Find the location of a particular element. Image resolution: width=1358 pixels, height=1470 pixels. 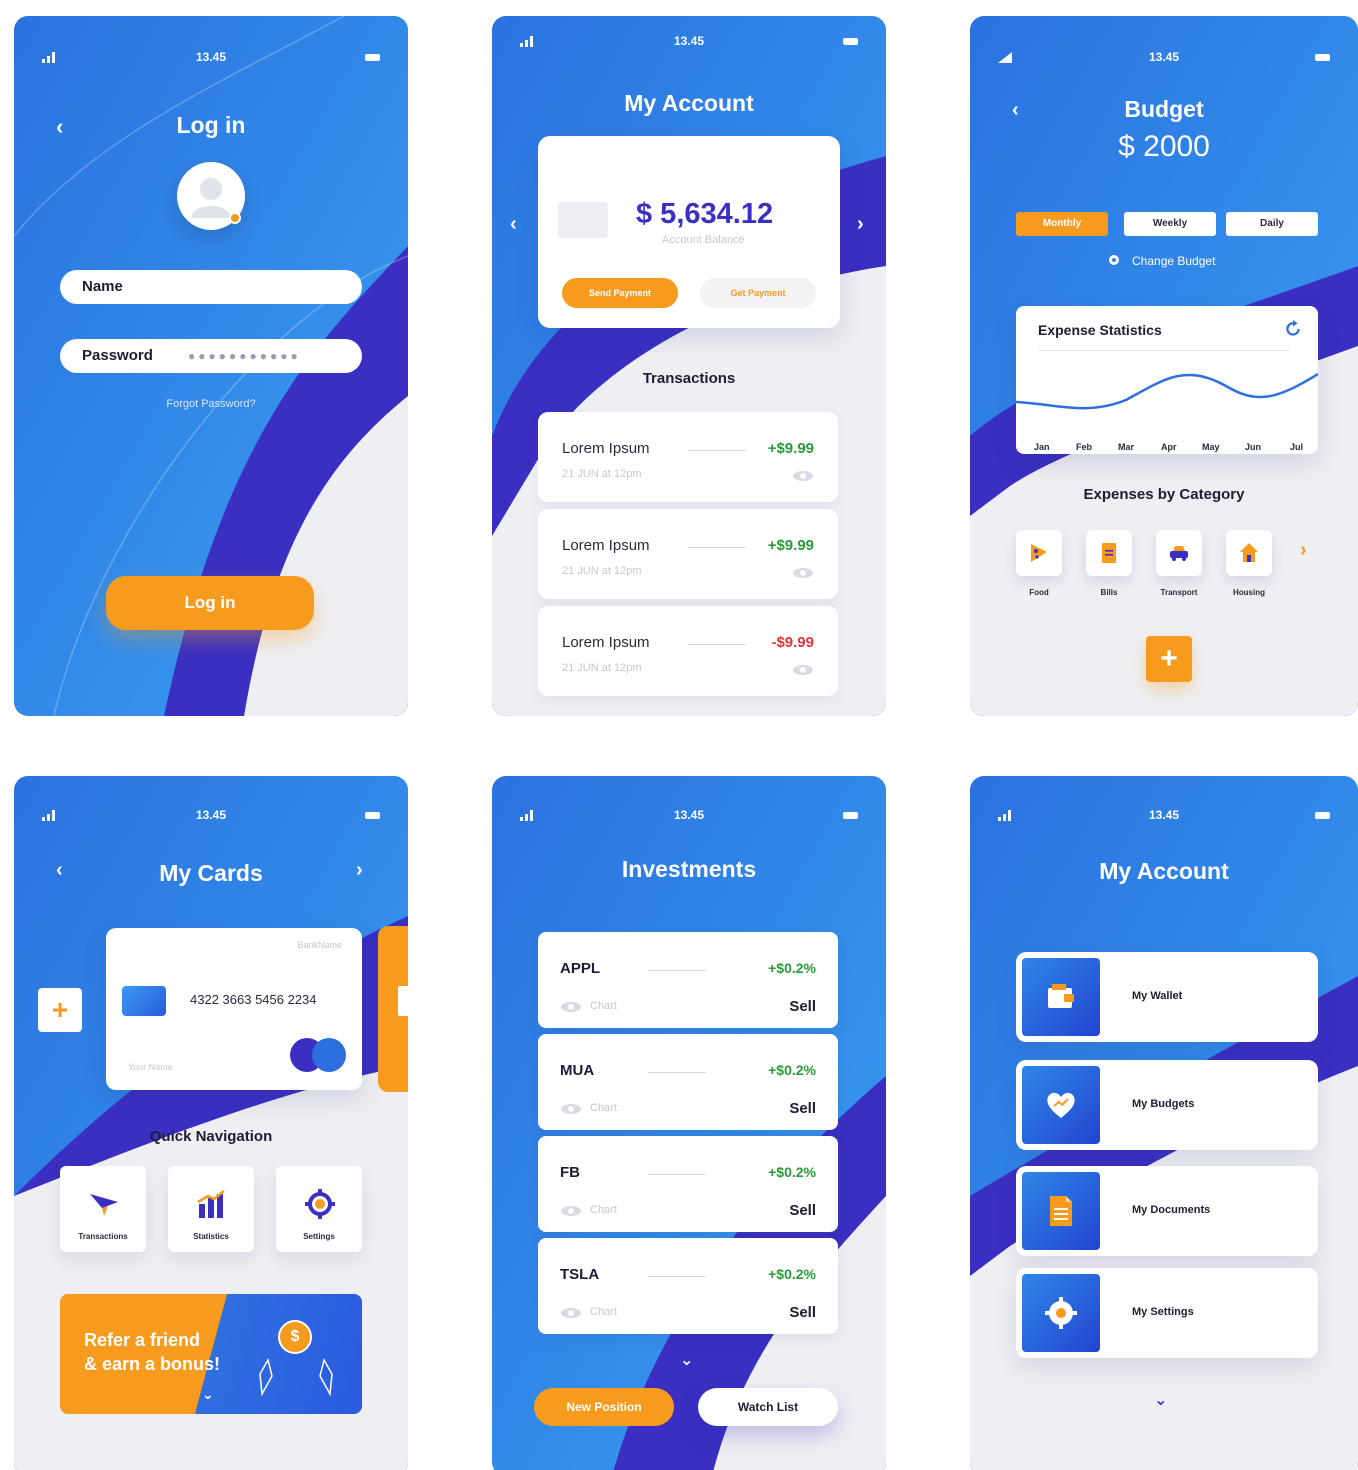

investment-row: APPL +$0.2% Chart Sell is located at coordinates (688, 980).